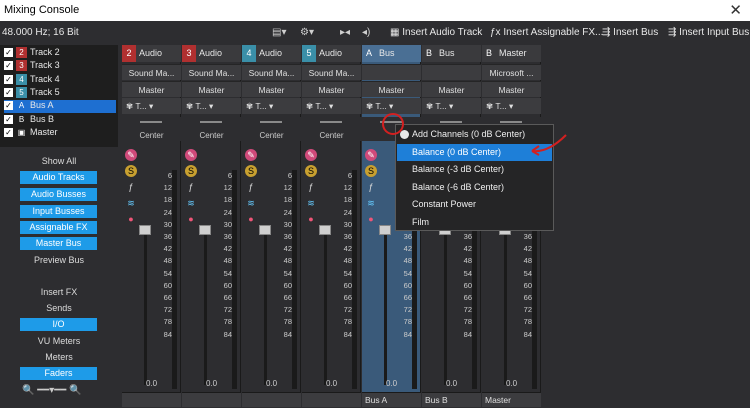 This screenshot has width=750, height=408. What do you see at coordinates (279, 32) in the screenshot?
I see `display-menu-icon: ▤▾` at bounding box center [279, 32].